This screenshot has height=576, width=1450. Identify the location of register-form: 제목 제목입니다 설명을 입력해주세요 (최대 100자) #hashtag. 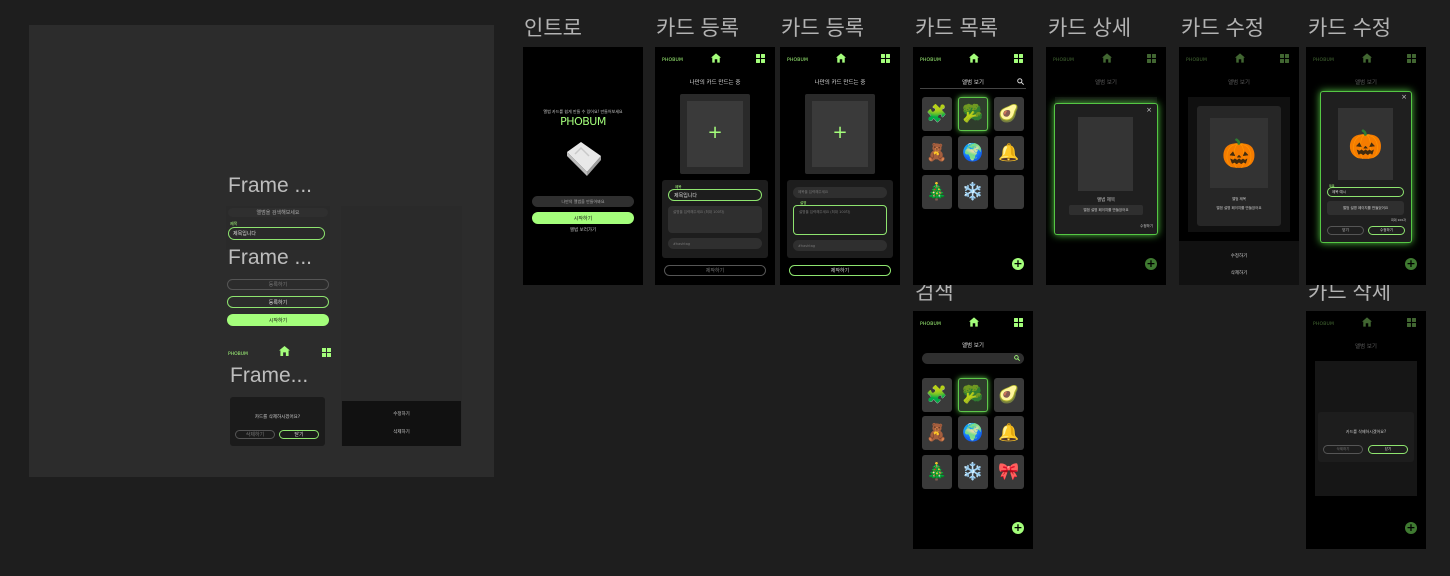
(715, 219).